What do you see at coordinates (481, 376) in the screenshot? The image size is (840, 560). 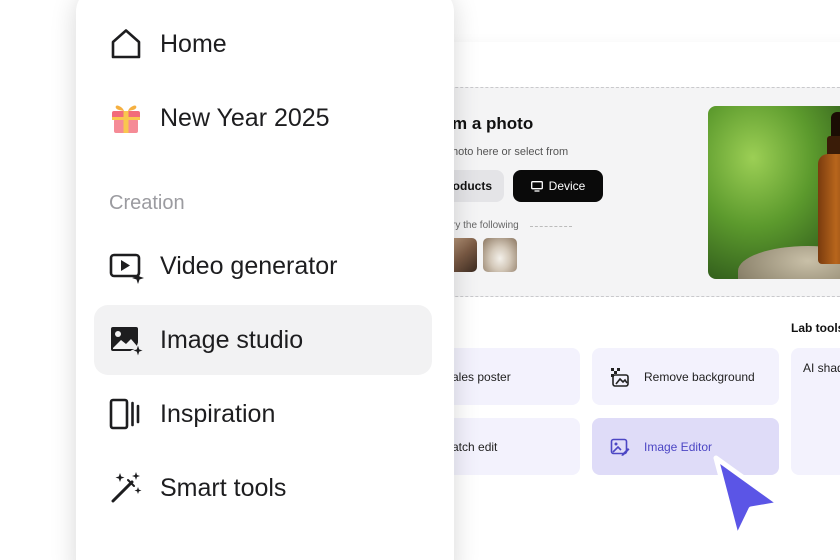 I see `sales-poster-label: ales poster` at bounding box center [481, 376].